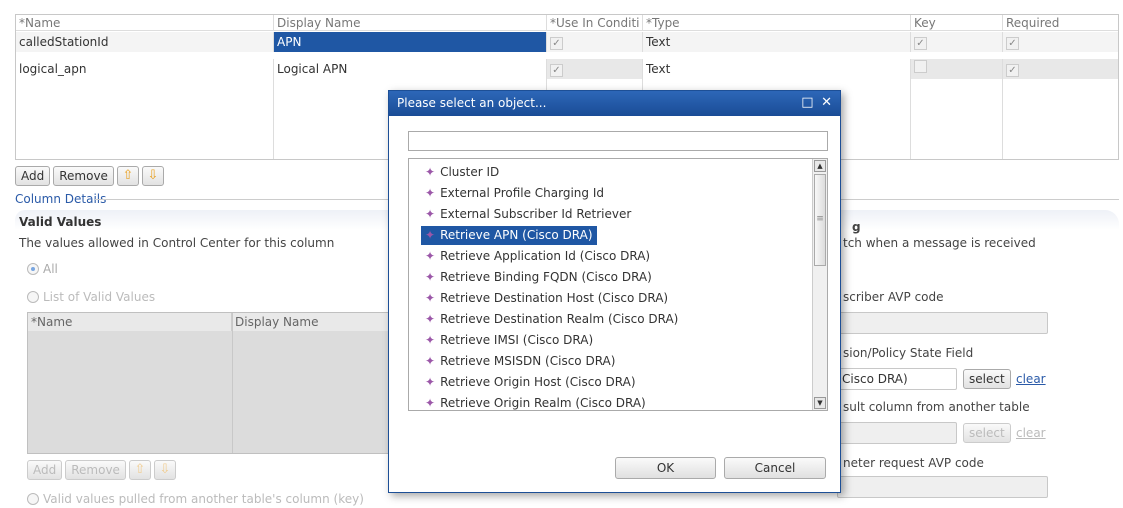 This screenshot has width=1123, height=508. I want to click on cell-name: calledStationId, so click(145, 42).